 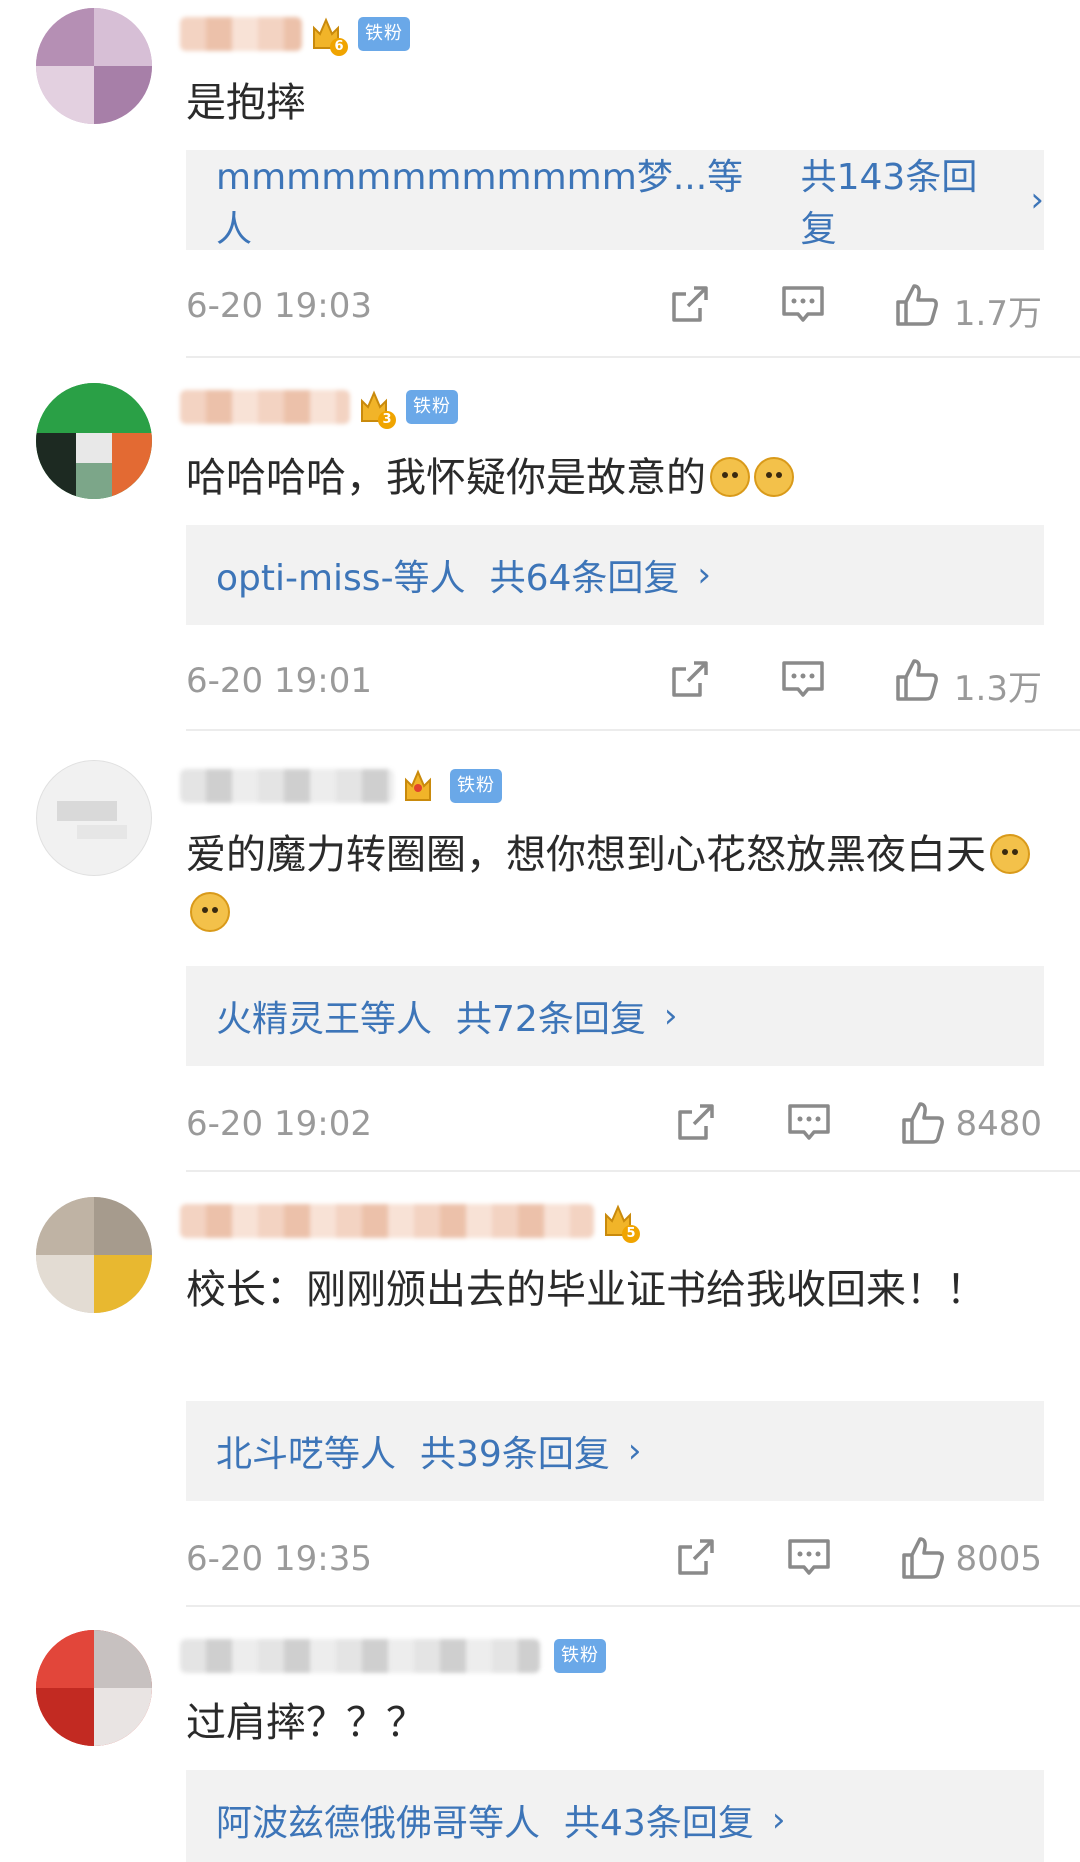 What do you see at coordinates (279, 306) in the screenshot?
I see `timestamp: 6-20 19:03` at bounding box center [279, 306].